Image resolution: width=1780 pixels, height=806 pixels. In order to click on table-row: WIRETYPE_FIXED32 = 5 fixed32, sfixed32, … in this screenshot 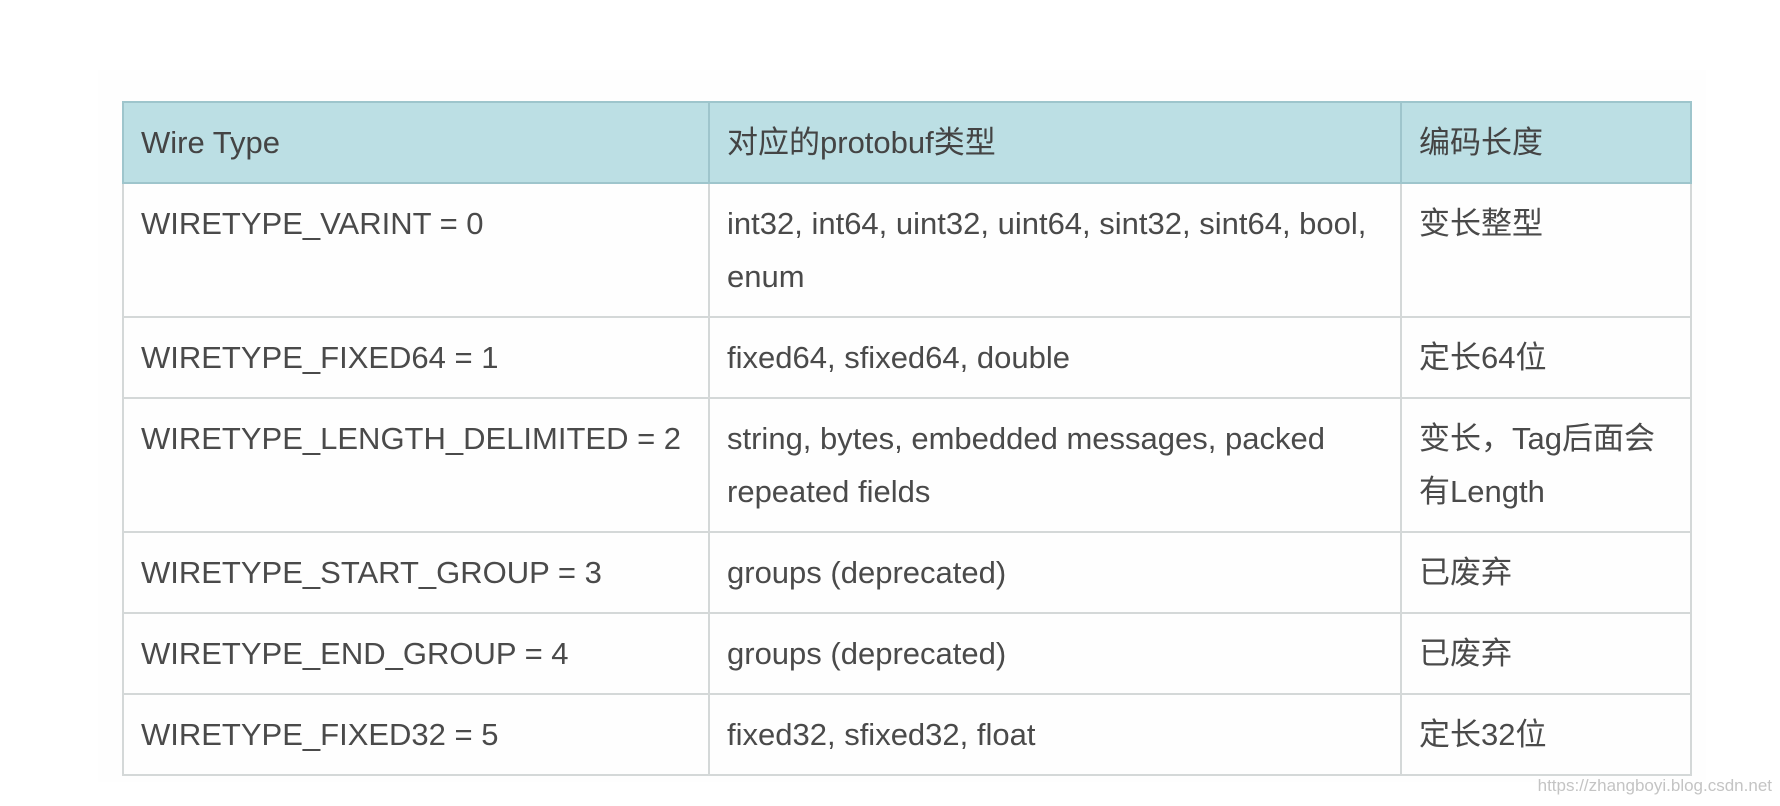, I will do `click(907, 734)`.